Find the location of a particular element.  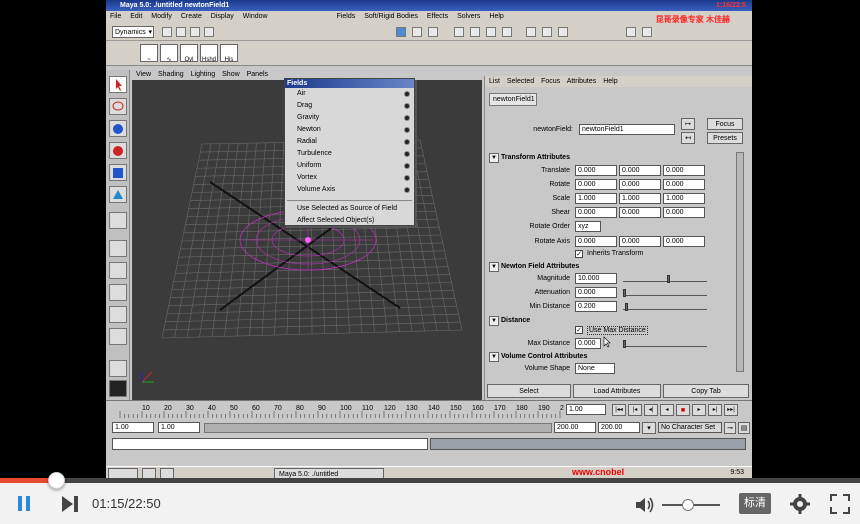

animation-start-field: 1.00 is located at coordinates (133, 427).